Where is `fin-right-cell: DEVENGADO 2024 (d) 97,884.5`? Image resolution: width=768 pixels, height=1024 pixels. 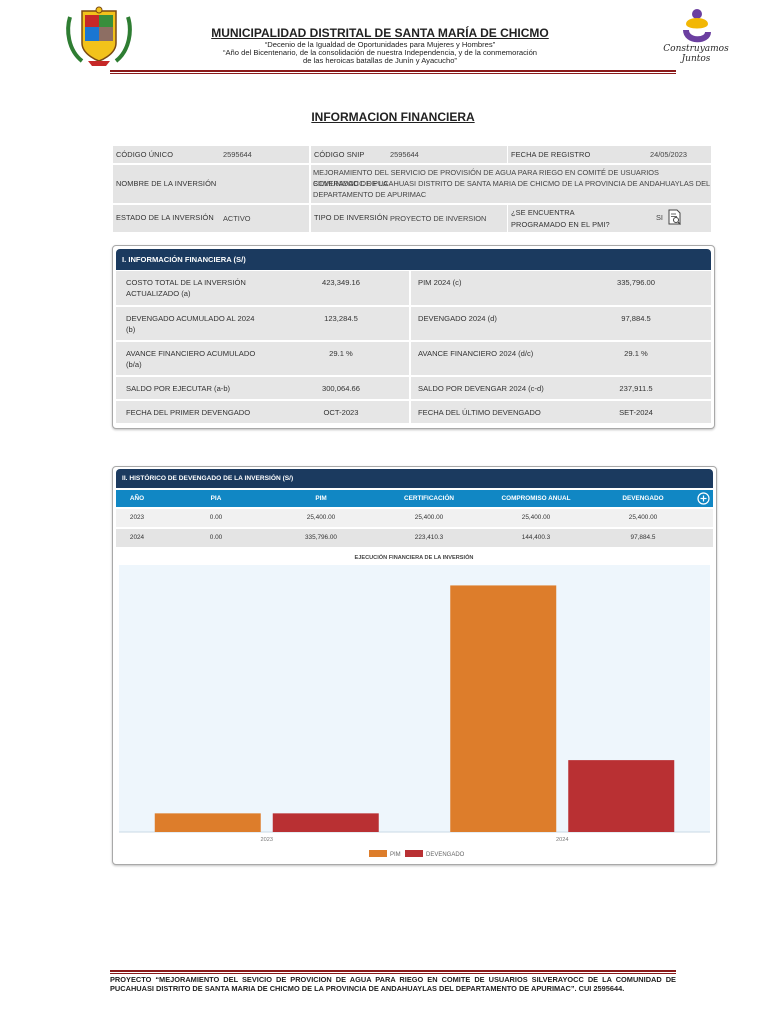 fin-right-cell: DEVENGADO 2024 (d) 97,884.5 is located at coordinates (561, 323).